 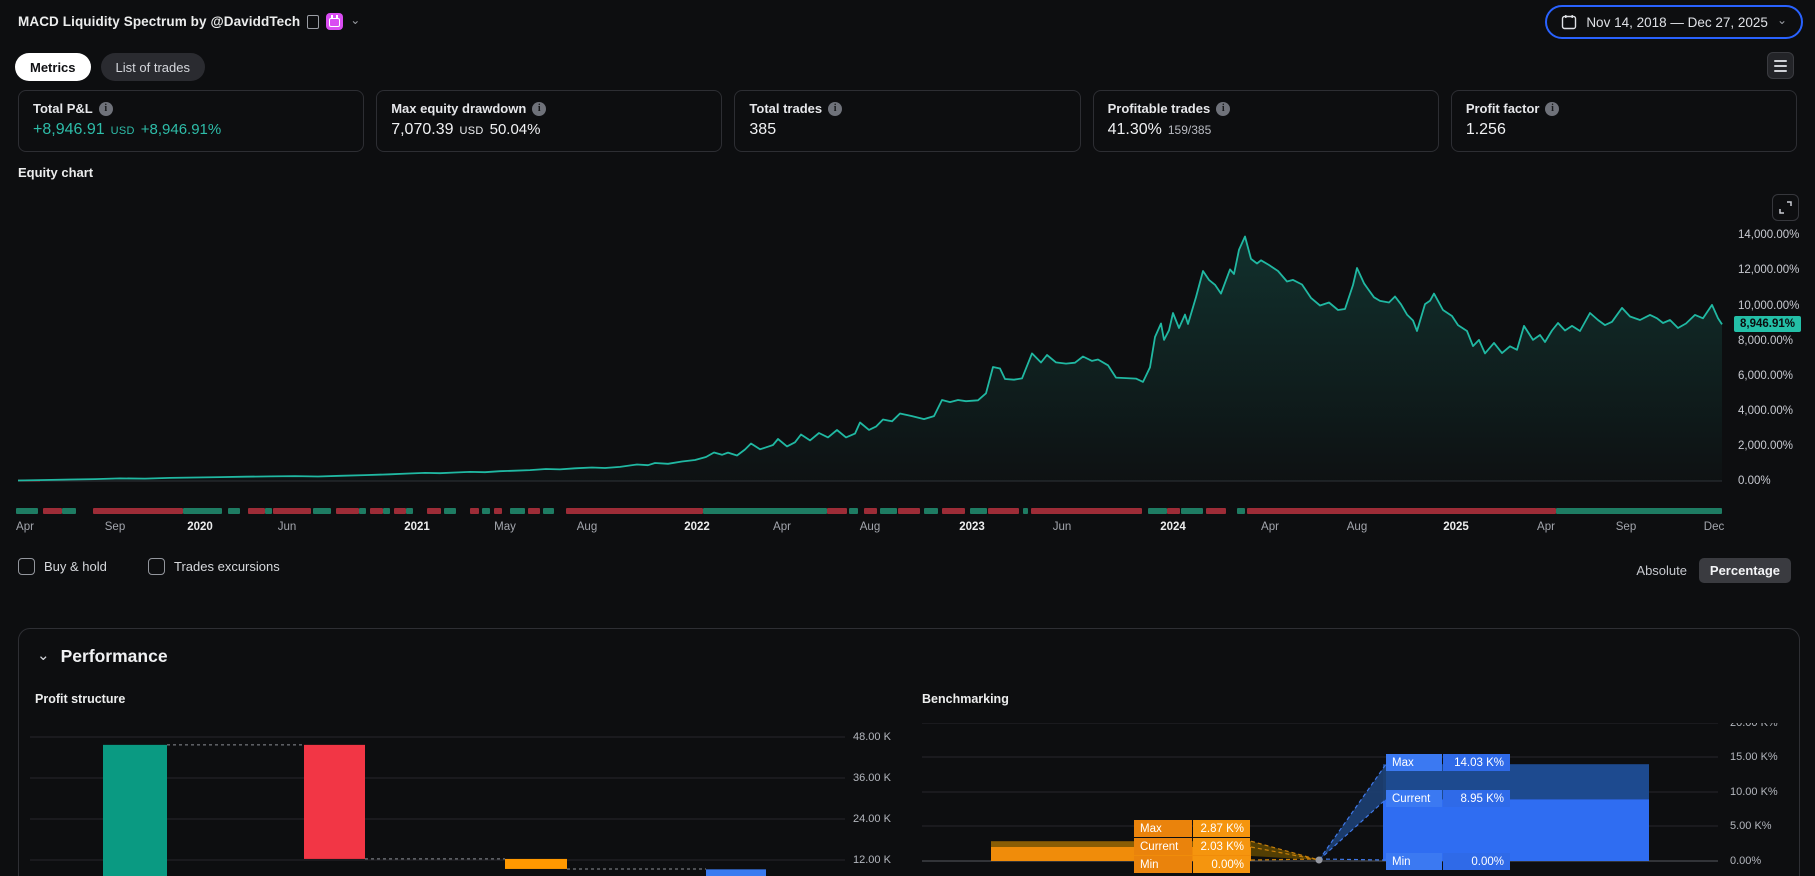 I want to click on buy-hold-toggle: Buy & hold, so click(x=62, y=566).